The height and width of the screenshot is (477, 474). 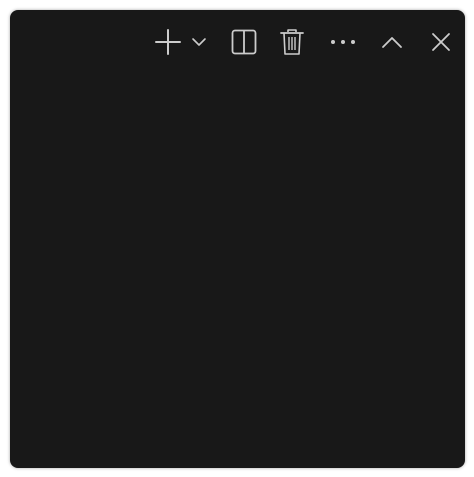 I want to click on chevron-up-icon, so click(x=392, y=42).